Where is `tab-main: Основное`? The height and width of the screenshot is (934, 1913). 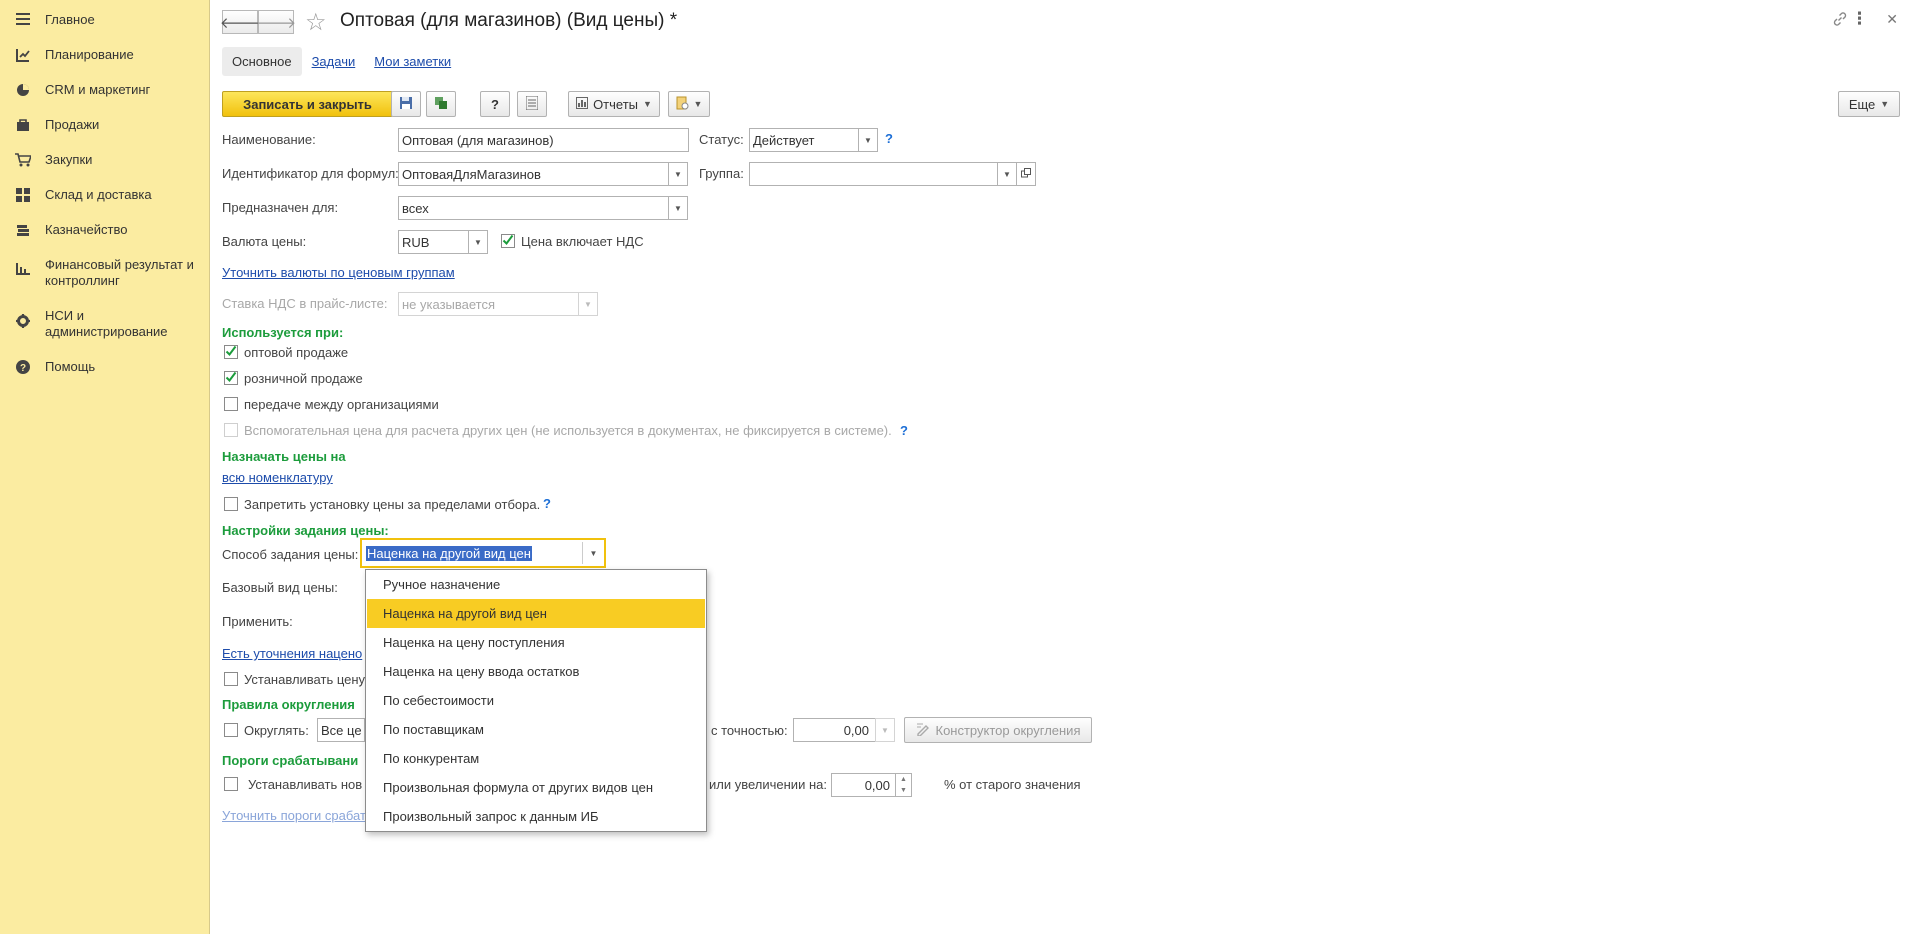
tab-main: Основное is located at coordinates (262, 61).